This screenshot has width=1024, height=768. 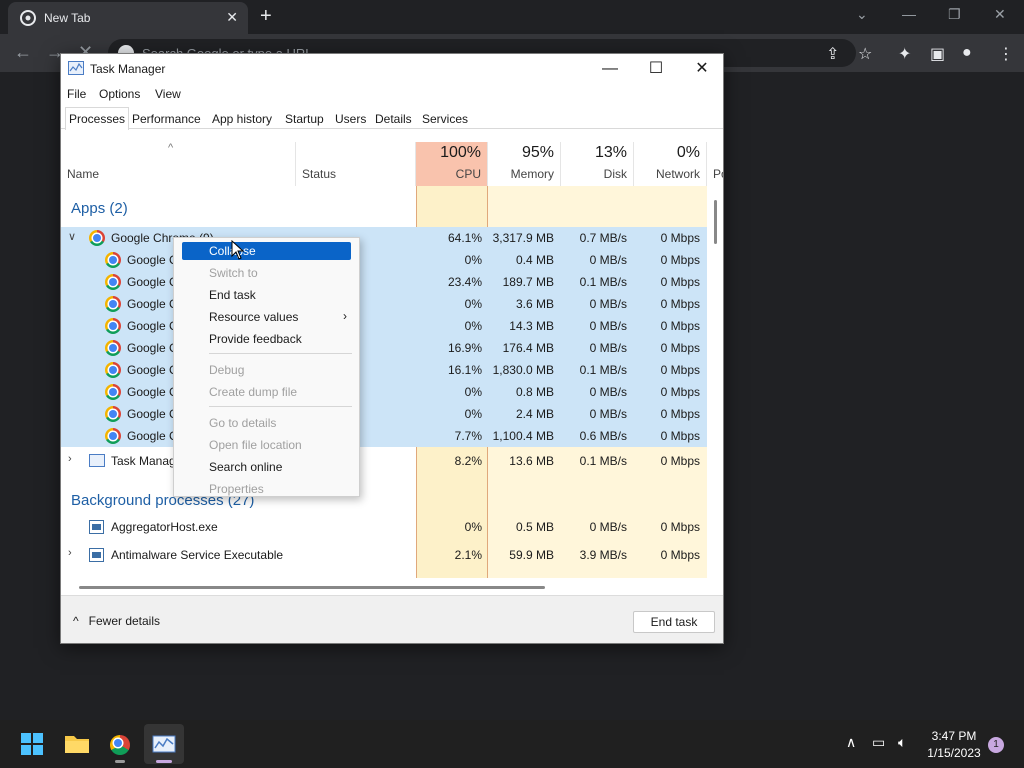 I want to click on tab-services: Services, so click(x=445, y=118).